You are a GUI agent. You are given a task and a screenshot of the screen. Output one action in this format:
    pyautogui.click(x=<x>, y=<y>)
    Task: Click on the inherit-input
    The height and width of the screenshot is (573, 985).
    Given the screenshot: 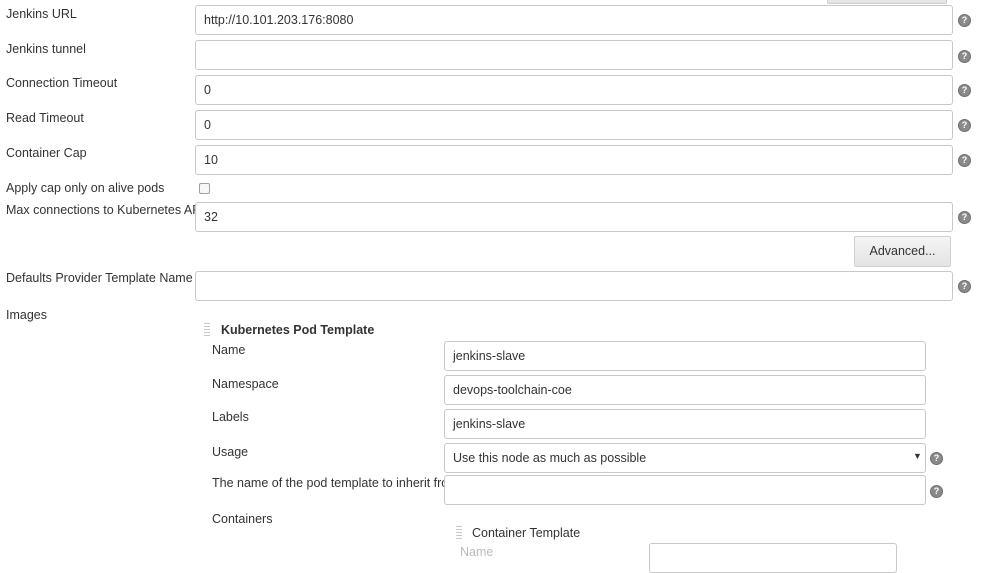 What is the action you would take?
    pyautogui.click(x=685, y=490)
    